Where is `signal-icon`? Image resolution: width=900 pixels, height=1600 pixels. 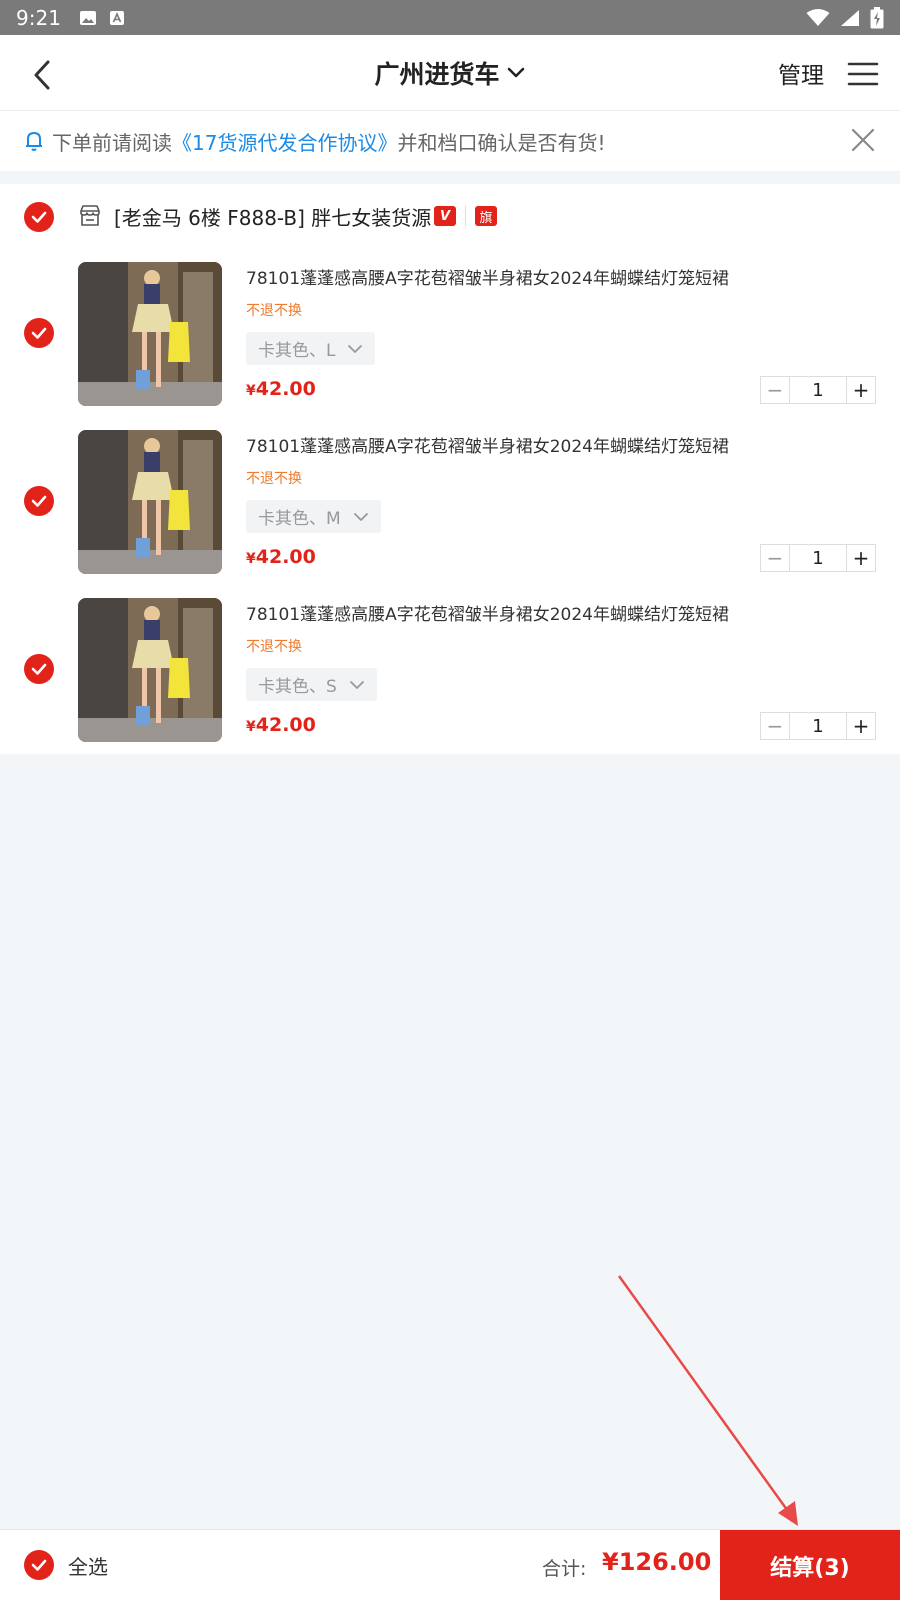
signal-icon is located at coordinates (850, 17).